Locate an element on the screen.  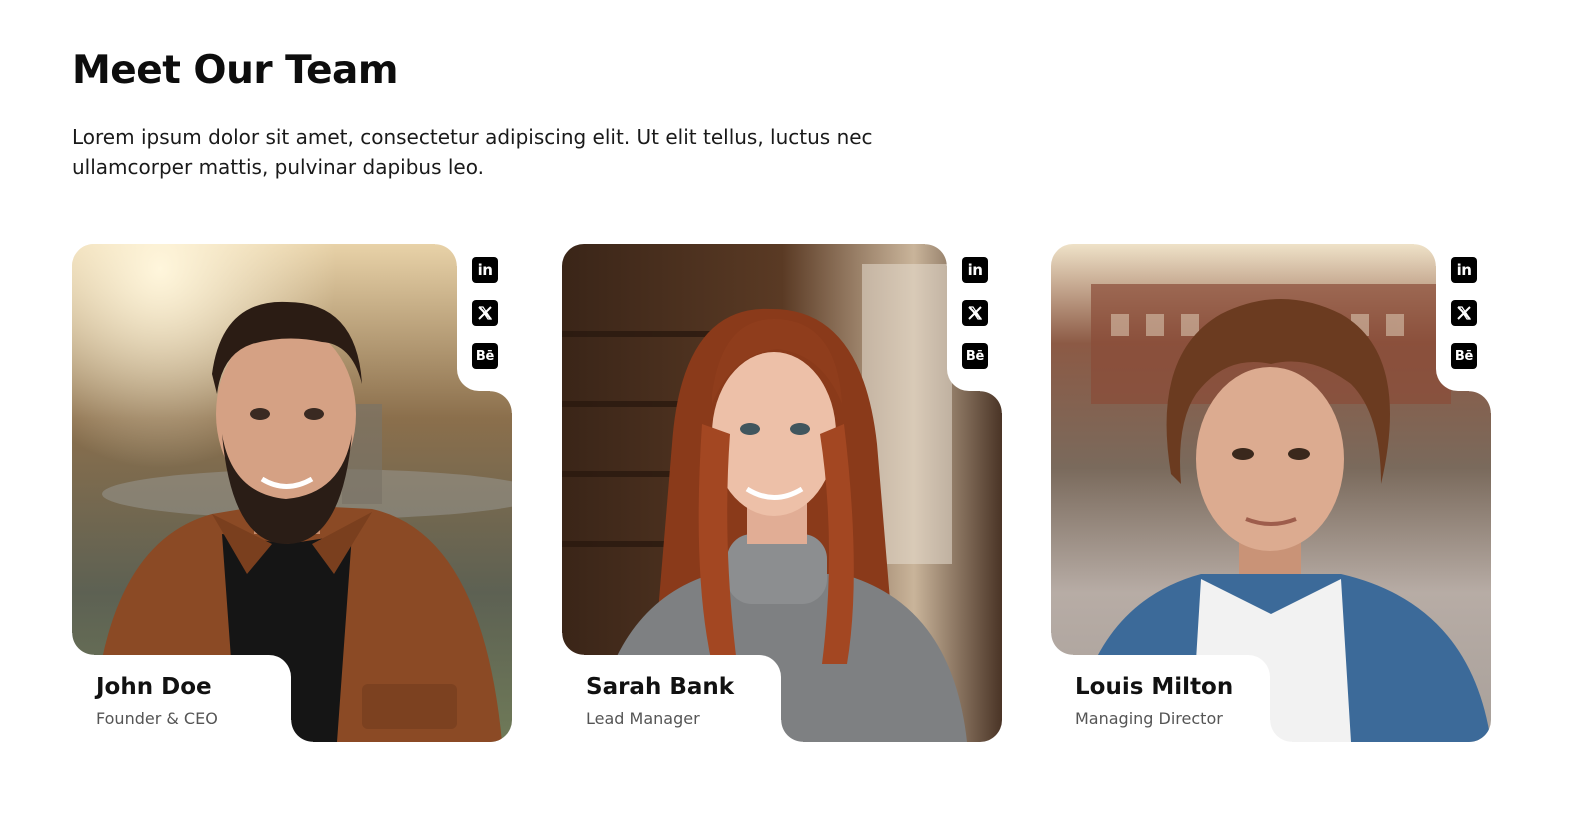
team-member-role: Managing Director is located at coordinates (1149, 718).